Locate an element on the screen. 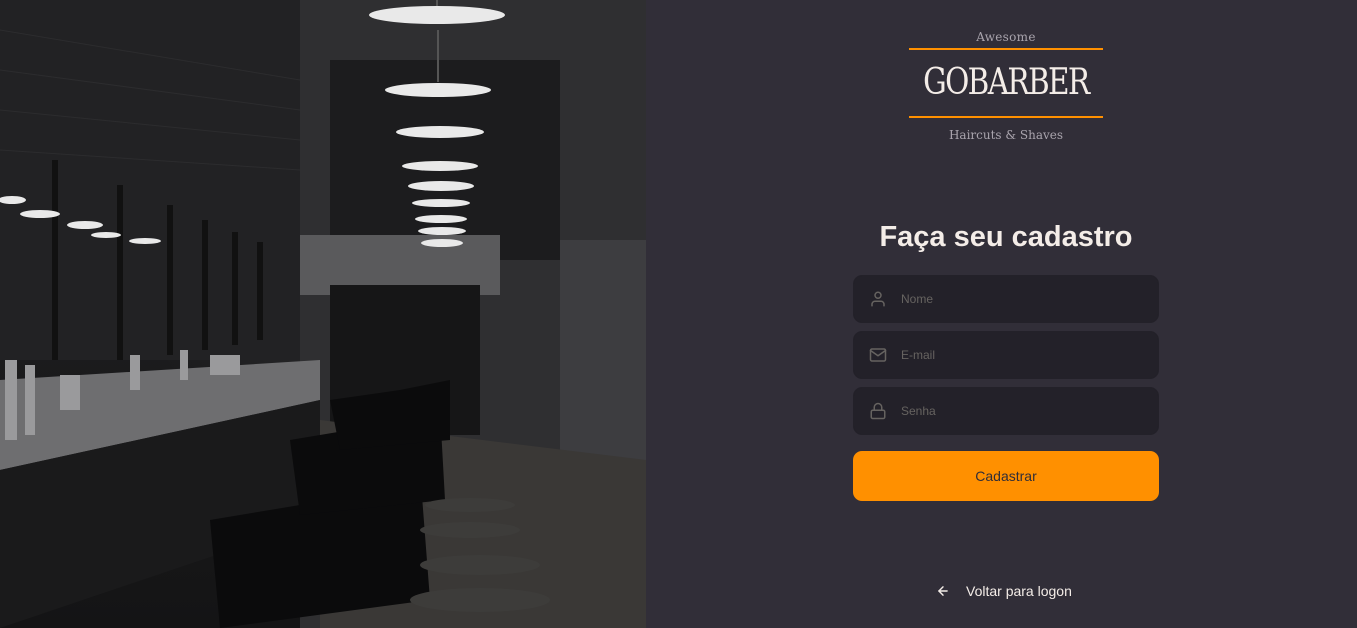 The width and height of the screenshot is (1357, 628). password-input is located at coordinates (1029, 411).